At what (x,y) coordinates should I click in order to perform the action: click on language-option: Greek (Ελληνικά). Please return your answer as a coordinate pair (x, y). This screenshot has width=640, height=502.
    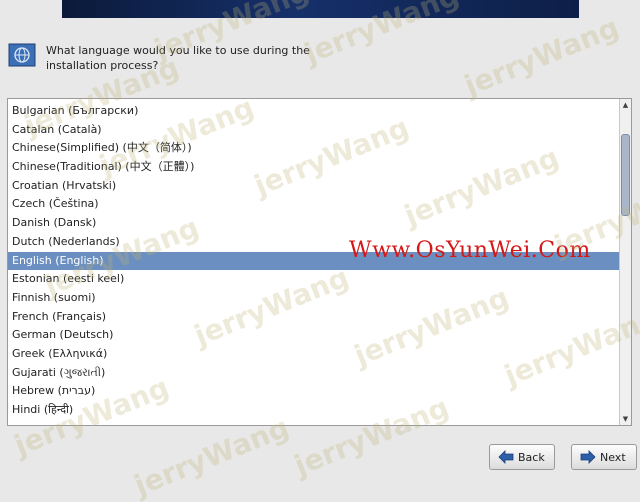
    Looking at the image, I should click on (314, 354).